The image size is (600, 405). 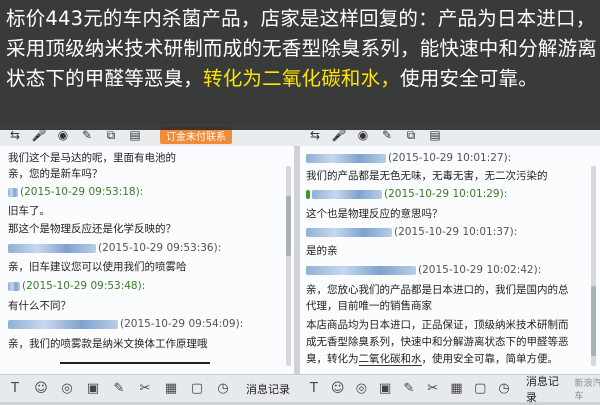 I want to click on list-item: 旧车了。, so click(x=29, y=211).